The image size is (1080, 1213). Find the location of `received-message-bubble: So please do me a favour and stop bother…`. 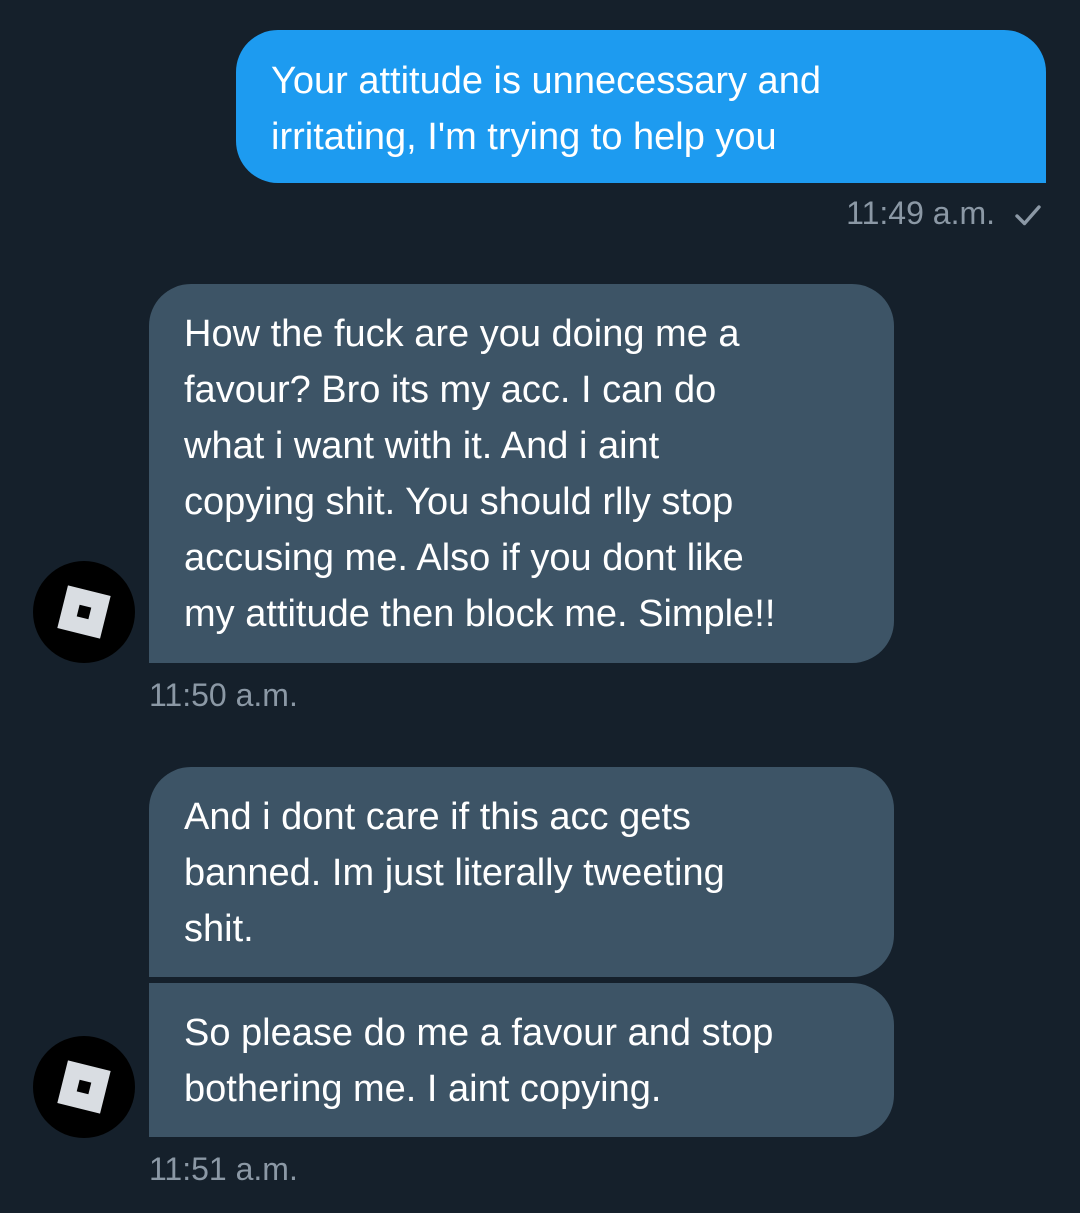

received-message-bubble: So please do me a favour and stop bother… is located at coordinates (521, 1060).